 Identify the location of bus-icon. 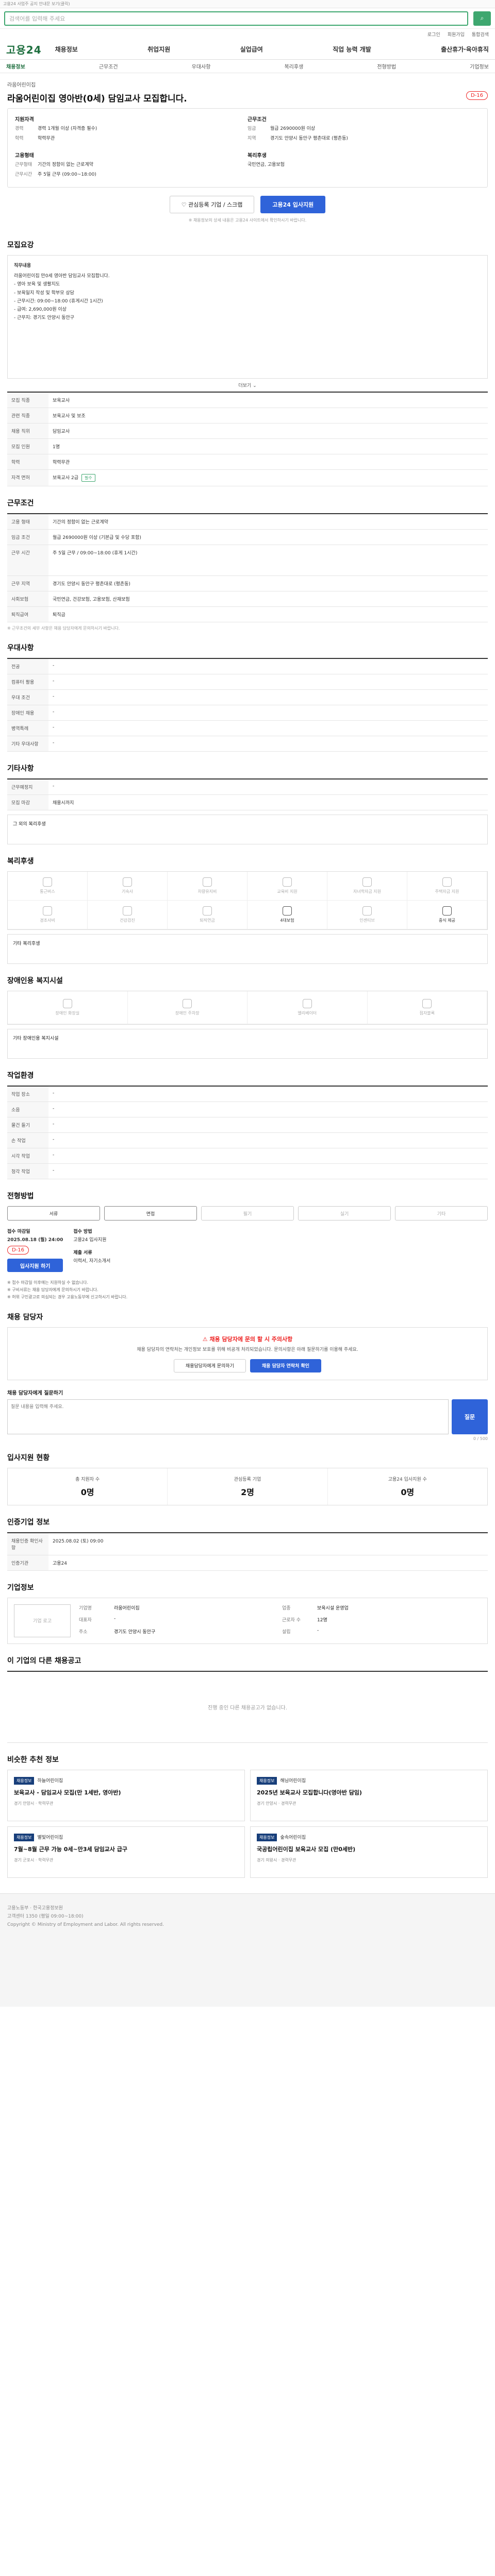
(47, 882).